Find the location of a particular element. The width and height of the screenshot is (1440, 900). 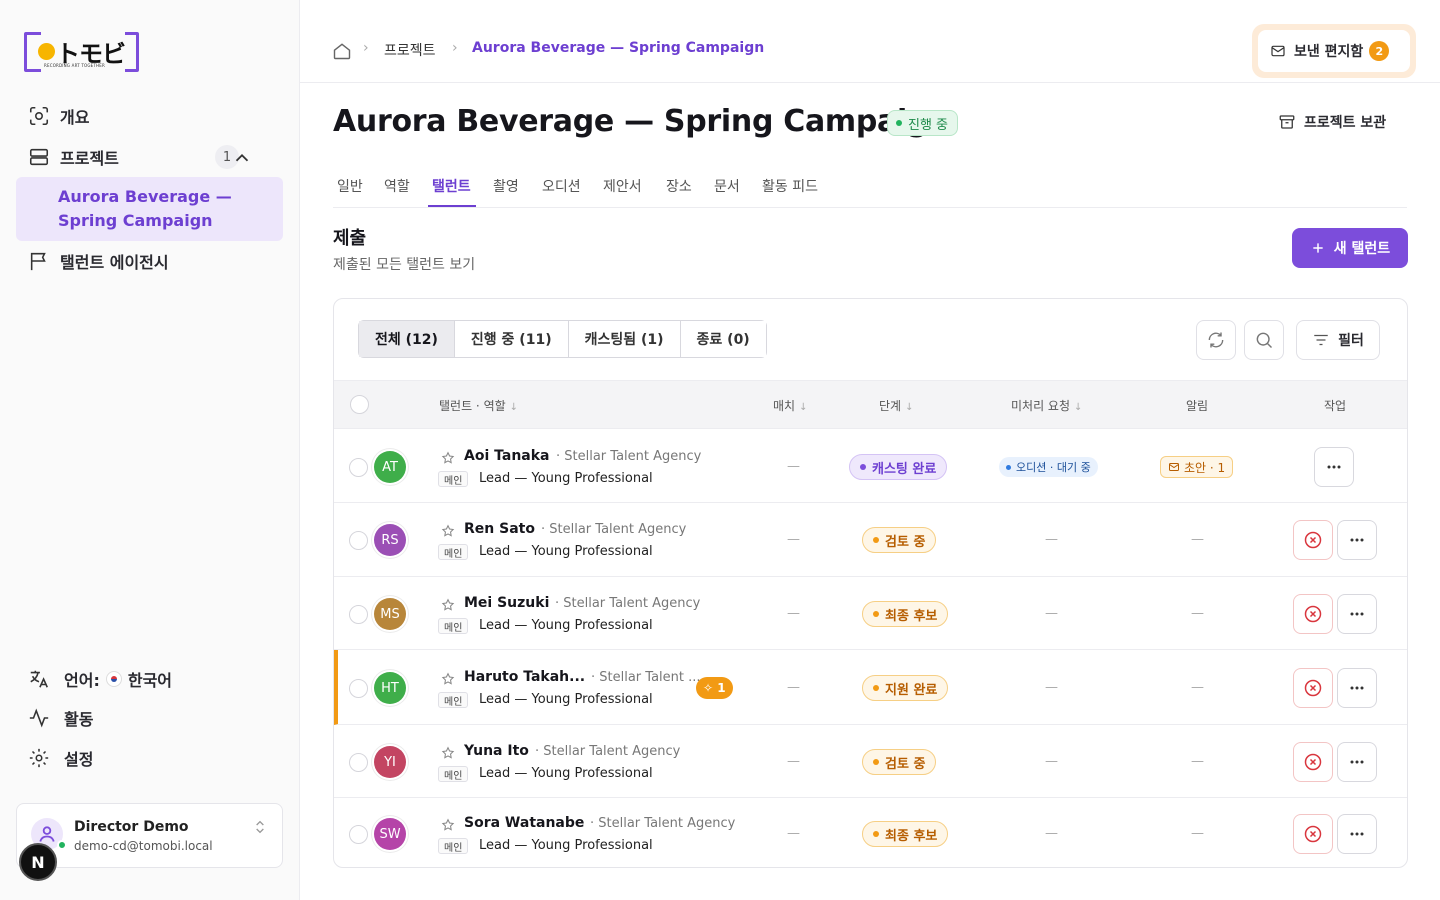

stage-badge: 검토 중 is located at coordinates (899, 762).